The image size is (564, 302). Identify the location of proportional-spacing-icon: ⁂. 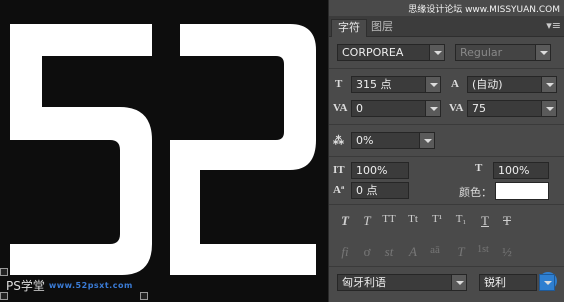
(338, 141).